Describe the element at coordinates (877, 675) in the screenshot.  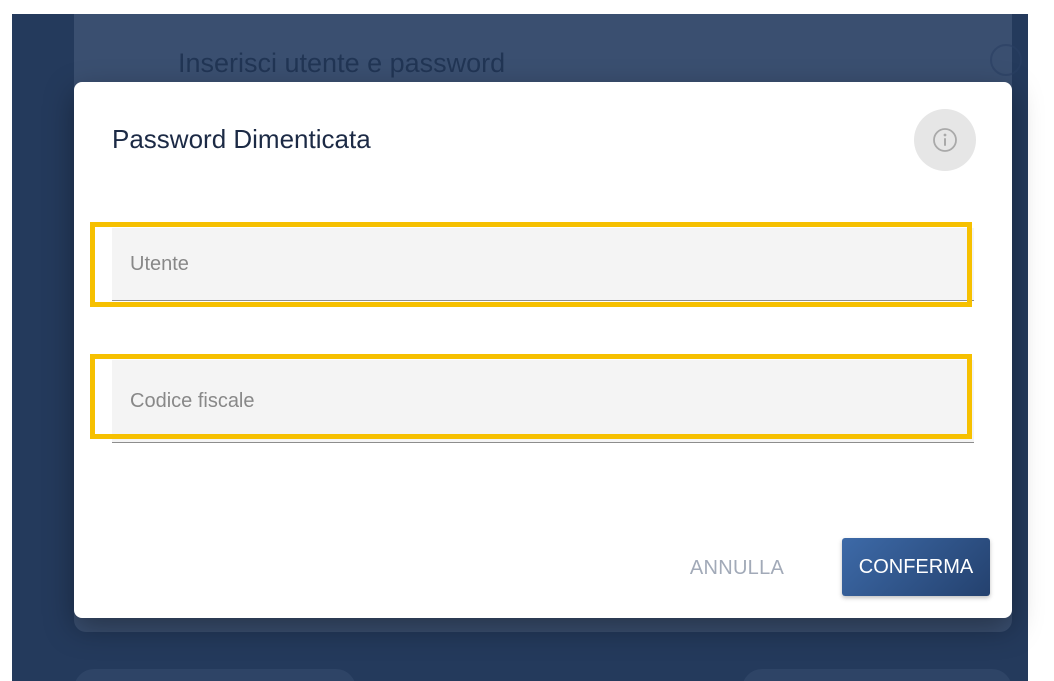
I see `background-pill-right` at that location.